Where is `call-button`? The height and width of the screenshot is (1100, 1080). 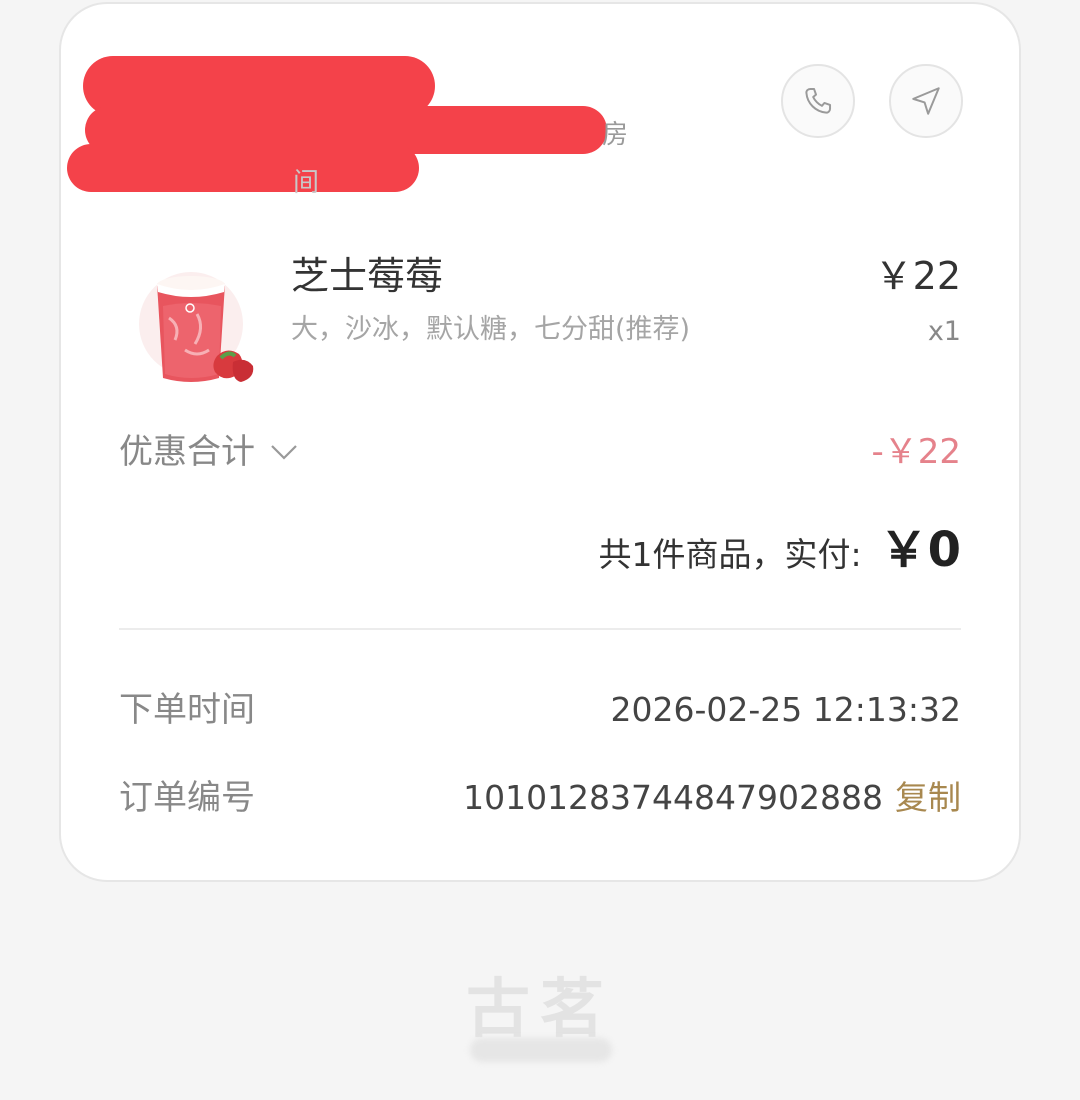
call-button is located at coordinates (818, 101).